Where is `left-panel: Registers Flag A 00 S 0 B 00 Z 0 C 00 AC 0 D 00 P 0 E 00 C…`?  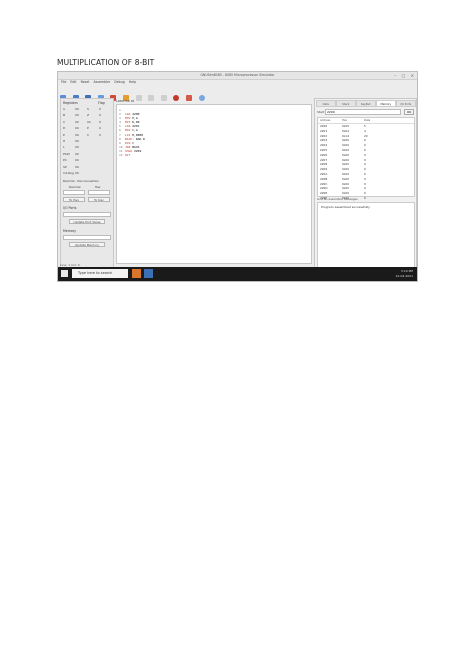
left-panel: Registers Flag A 00 S 0 B 00 Z 0 C 00 AC 0 D 00 P 0 E 00 C… is located at coordinates (87, 184).